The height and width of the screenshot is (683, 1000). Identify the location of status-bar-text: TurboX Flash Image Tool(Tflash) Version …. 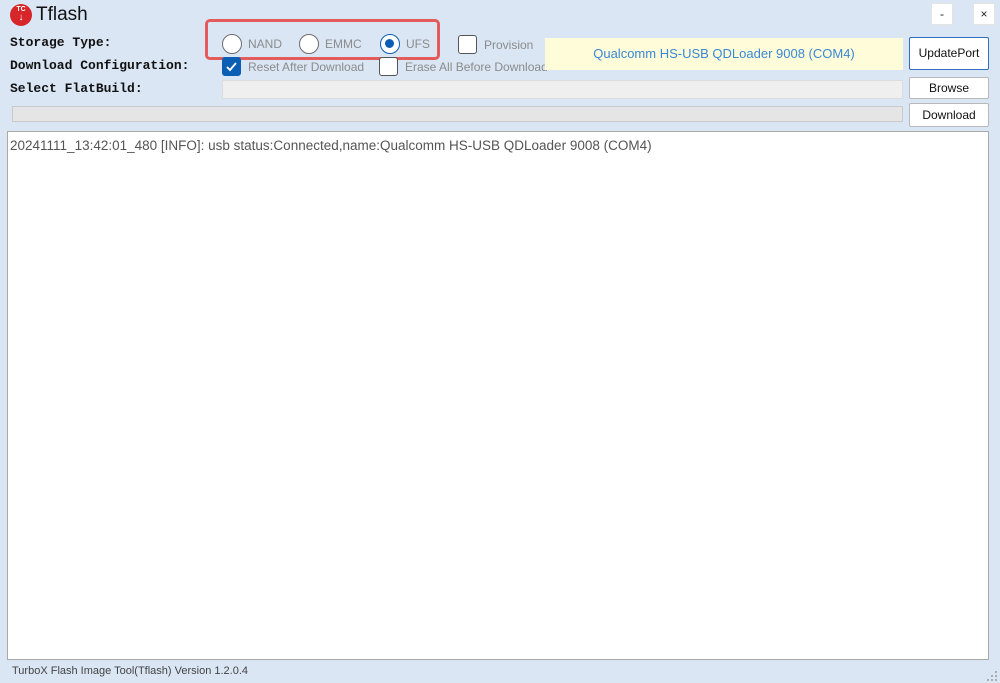
(130, 671).